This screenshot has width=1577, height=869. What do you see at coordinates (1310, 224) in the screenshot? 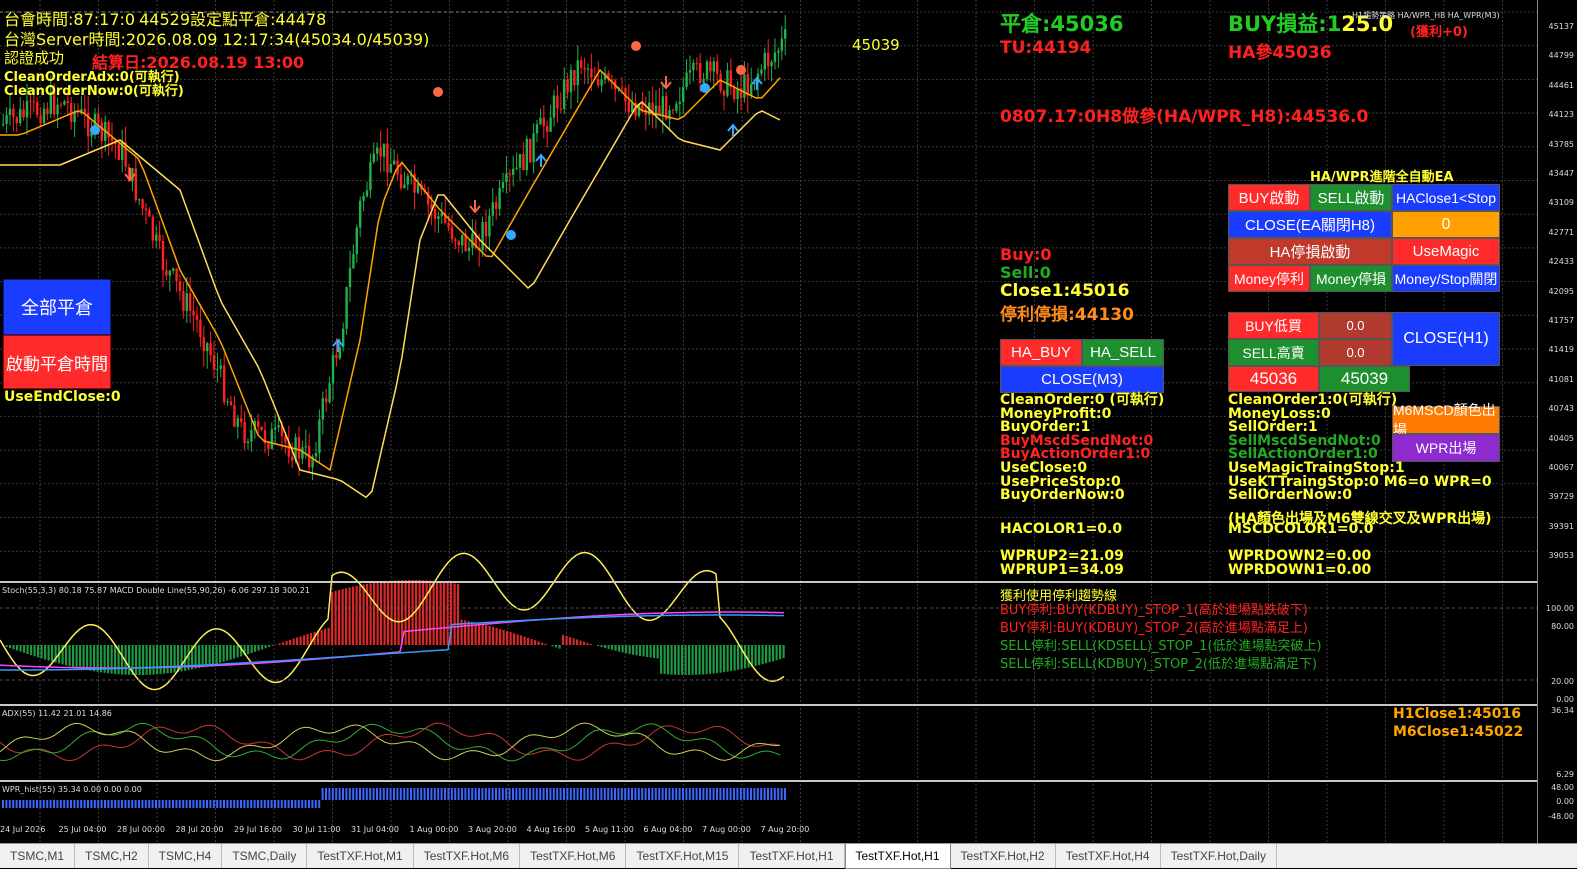
I see `close-ea-button: CLOSE(EA關閉H8)` at bounding box center [1310, 224].